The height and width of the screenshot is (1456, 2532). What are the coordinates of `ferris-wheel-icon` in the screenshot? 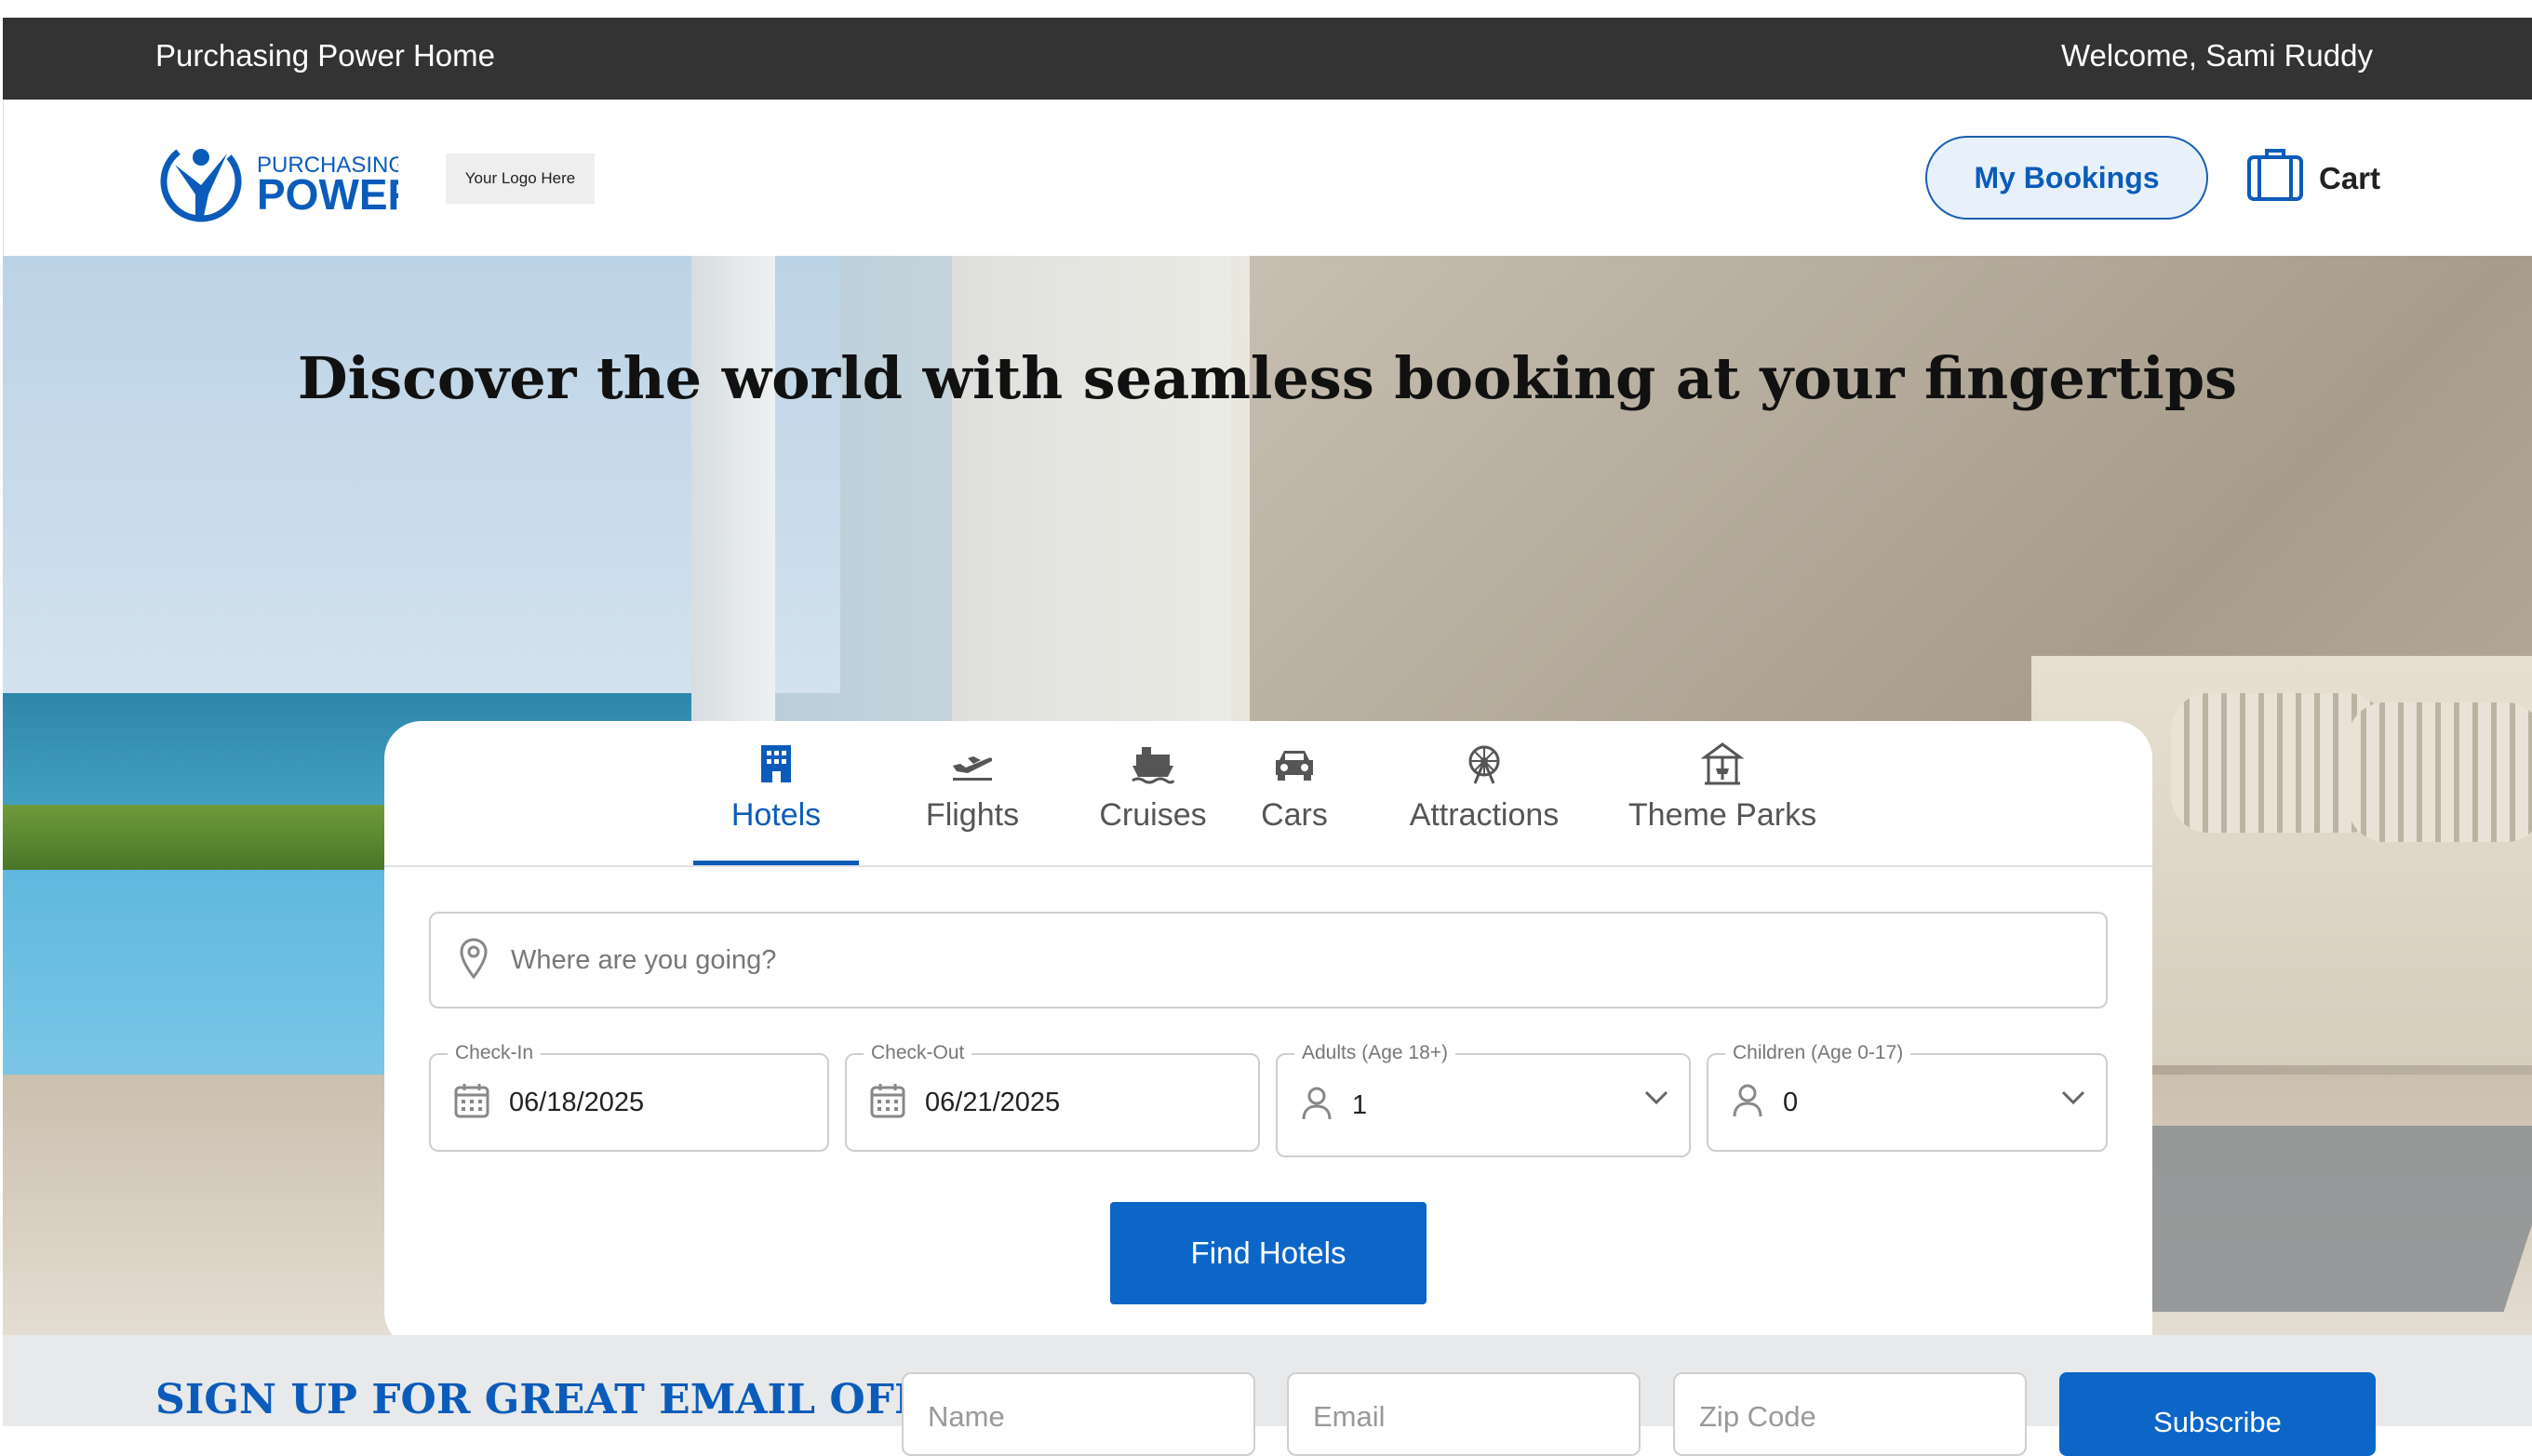 It's located at (1484, 764).